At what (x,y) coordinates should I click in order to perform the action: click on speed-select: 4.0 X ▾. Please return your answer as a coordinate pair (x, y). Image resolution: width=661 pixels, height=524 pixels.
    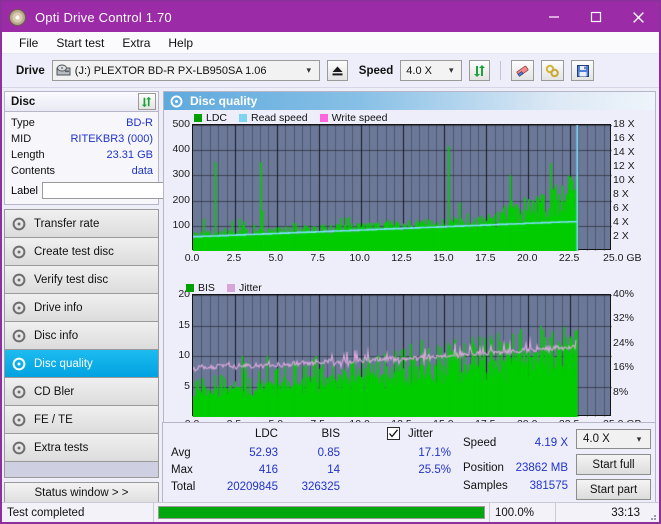
    Looking at the image, I should click on (431, 70).